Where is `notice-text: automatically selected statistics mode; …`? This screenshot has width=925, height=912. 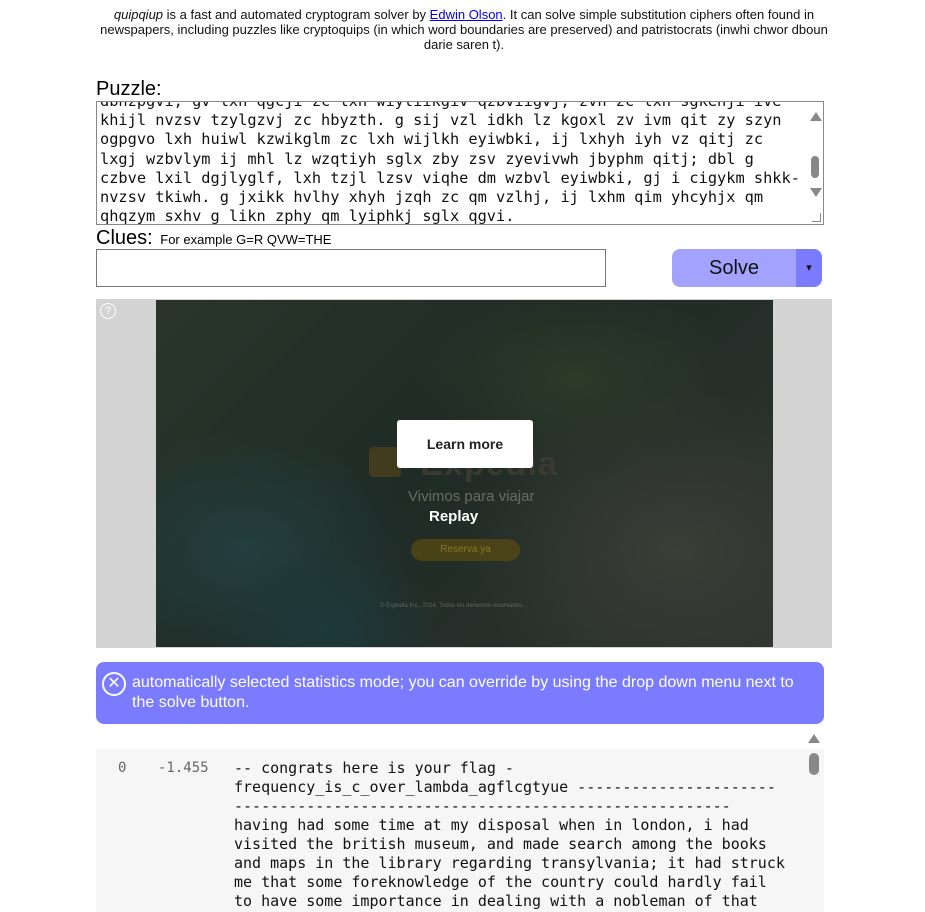 notice-text: automatically selected statistics mode; … is located at coordinates (463, 692).